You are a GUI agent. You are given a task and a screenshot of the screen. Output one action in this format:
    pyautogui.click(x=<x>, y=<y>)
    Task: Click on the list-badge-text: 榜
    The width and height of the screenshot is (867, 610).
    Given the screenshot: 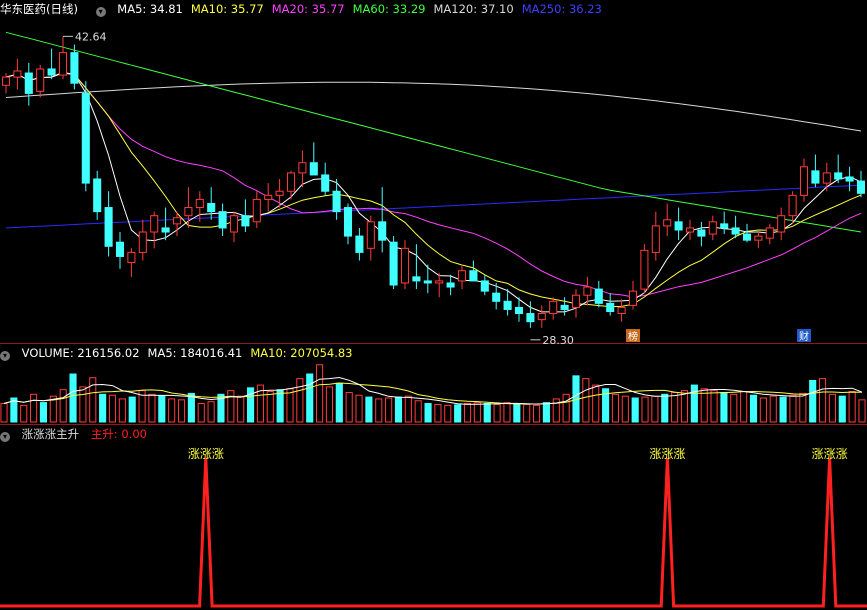 What is the action you would take?
    pyautogui.click(x=633, y=336)
    